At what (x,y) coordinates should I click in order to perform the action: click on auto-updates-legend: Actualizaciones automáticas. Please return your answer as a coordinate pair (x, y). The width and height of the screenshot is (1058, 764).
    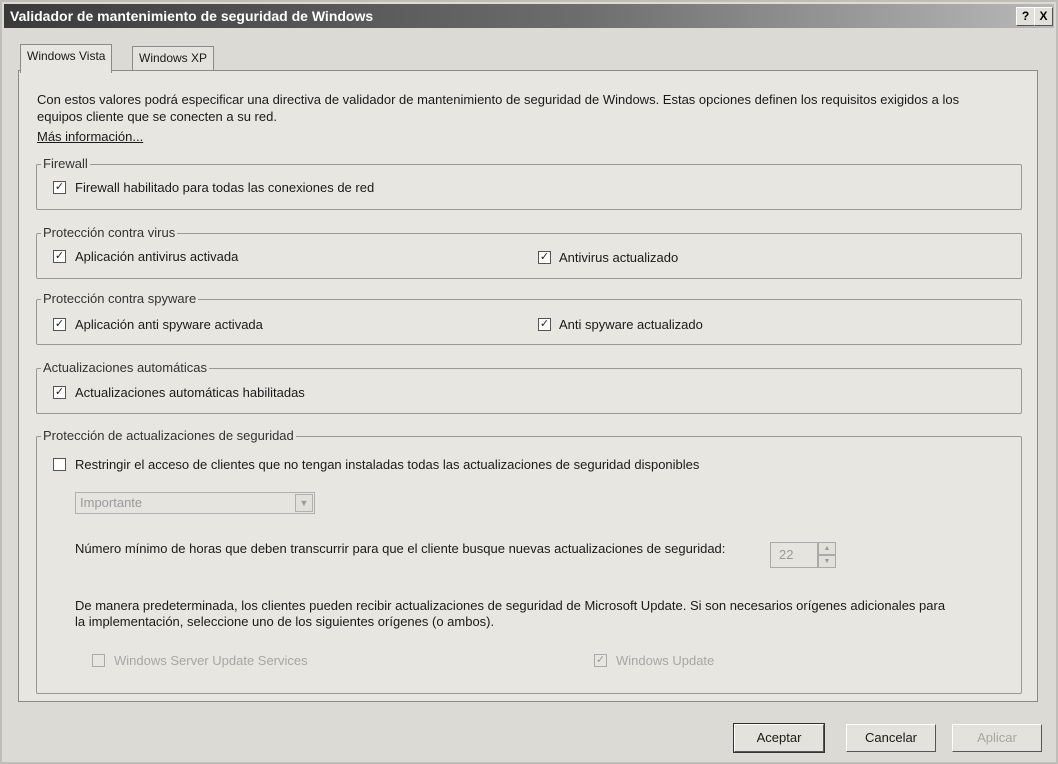
    Looking at the image, I should click on (125, 367).